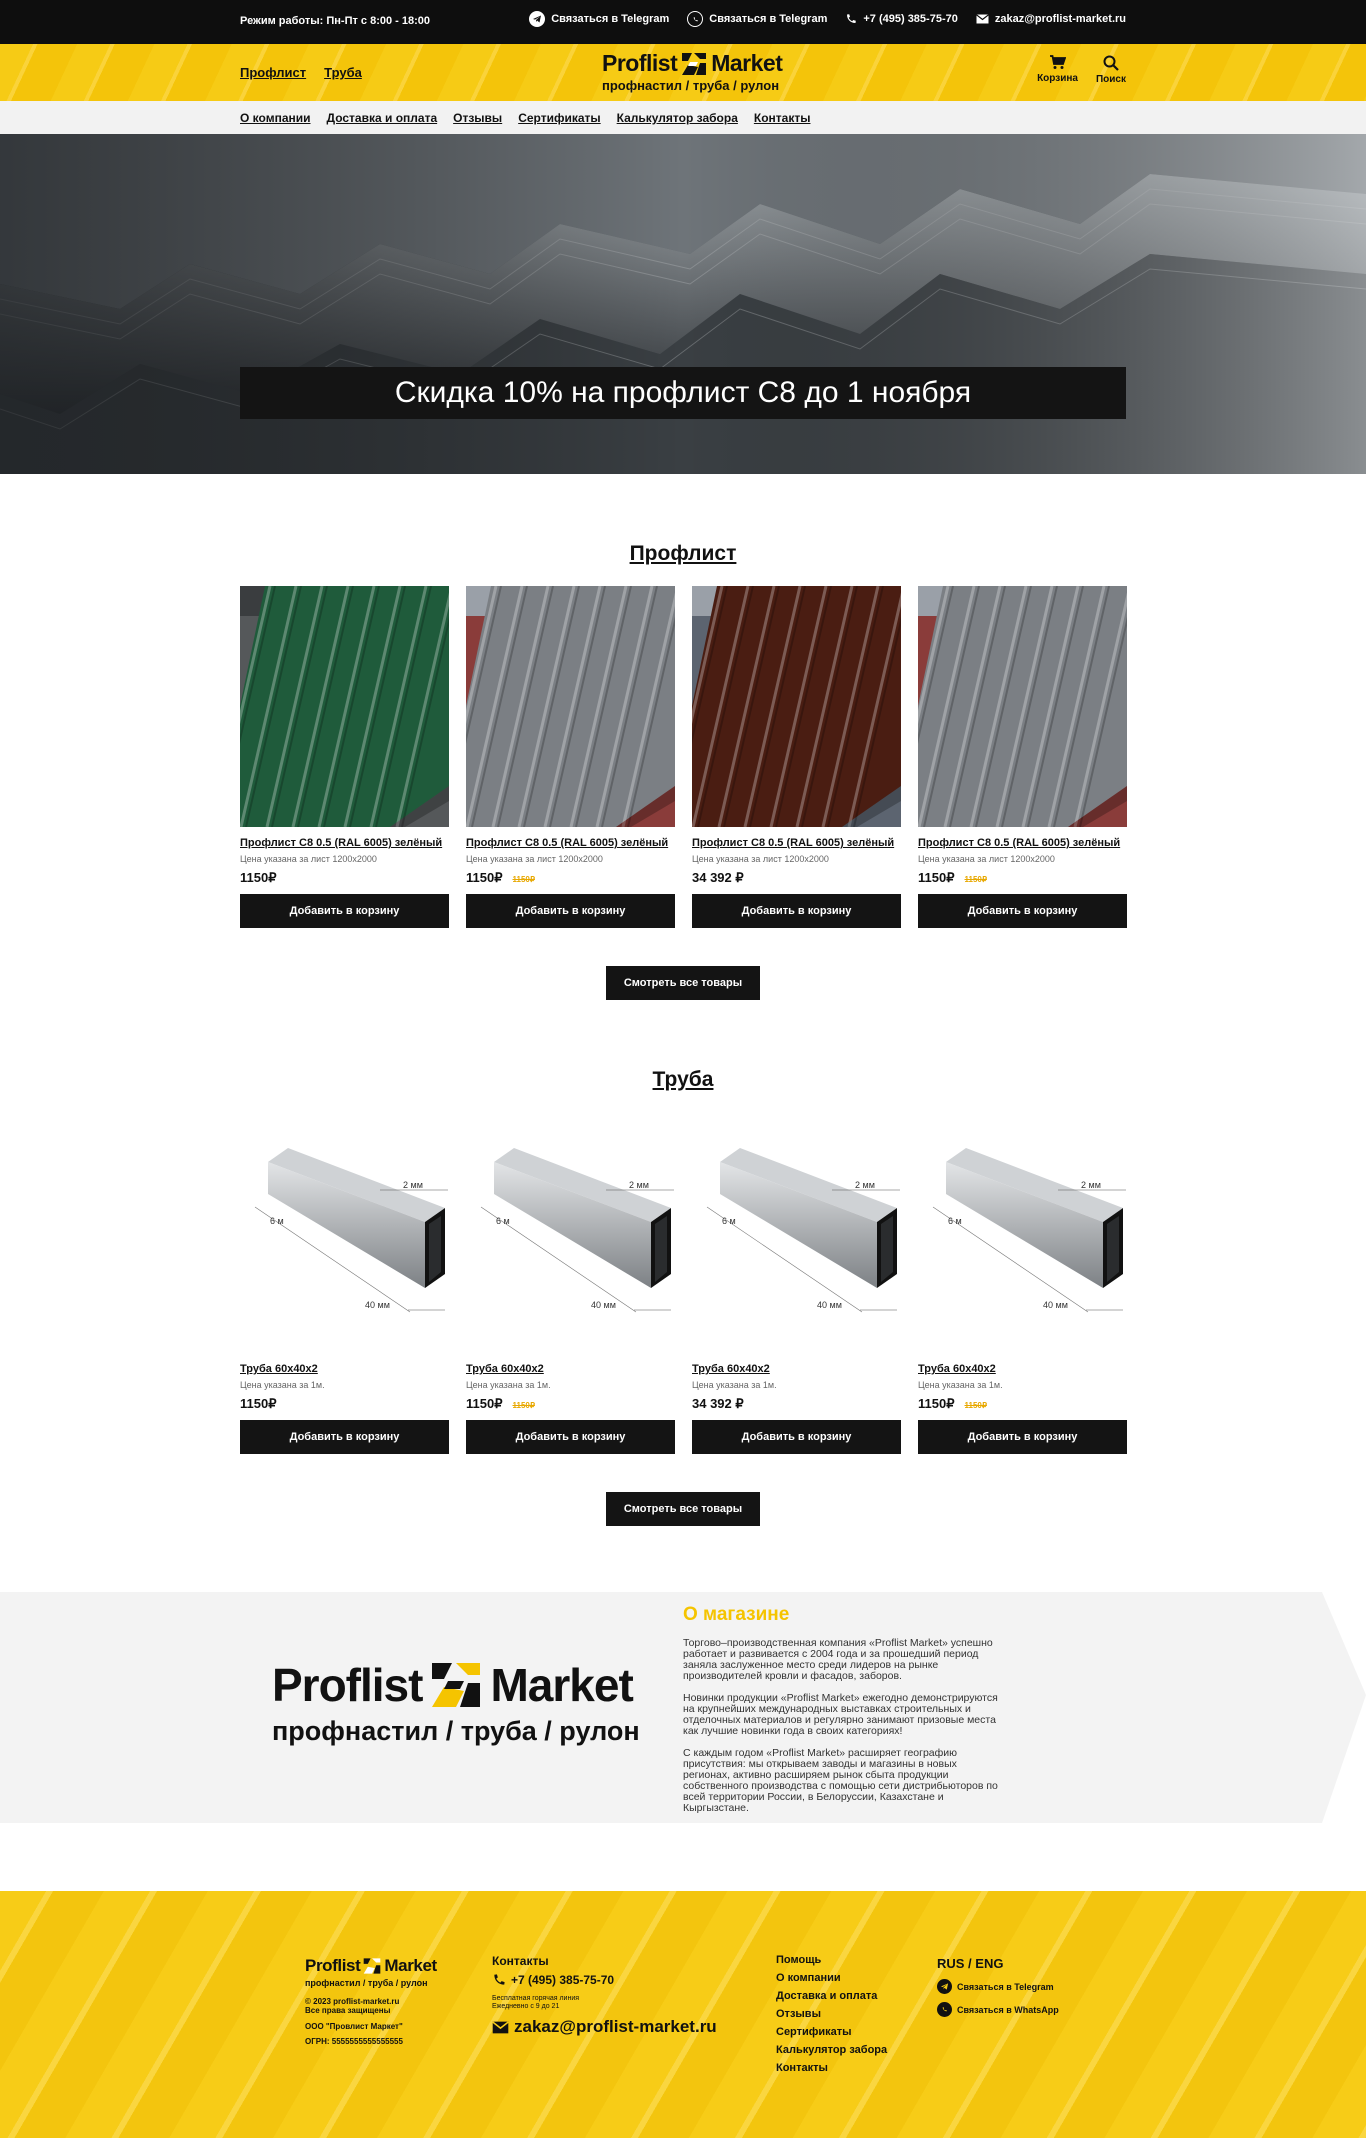  I want to click on footer-email: zakaz@proflist-market.ru, so click(604, 2027).